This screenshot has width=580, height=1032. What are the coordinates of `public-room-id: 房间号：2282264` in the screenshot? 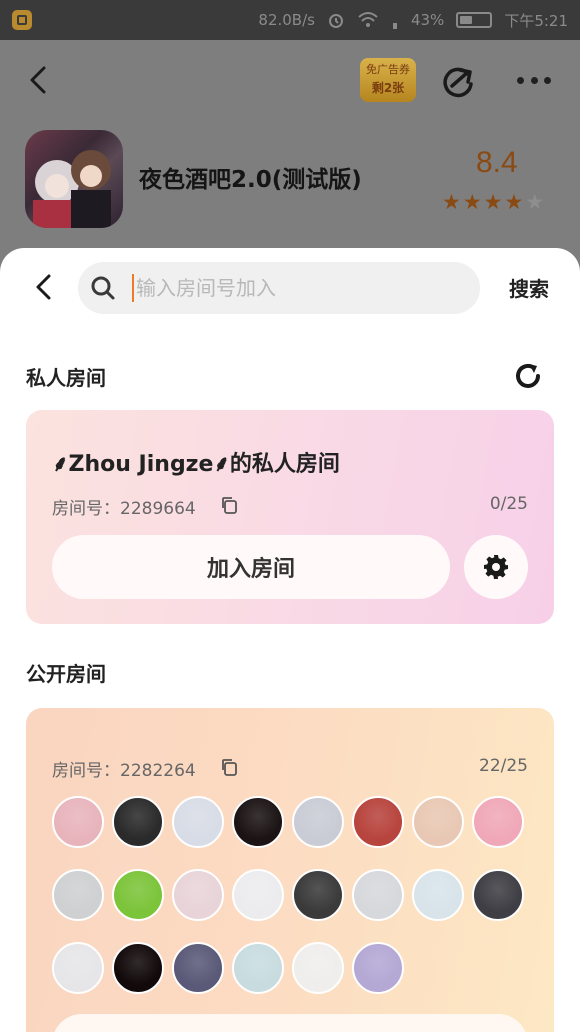 It's located at (124, 771).